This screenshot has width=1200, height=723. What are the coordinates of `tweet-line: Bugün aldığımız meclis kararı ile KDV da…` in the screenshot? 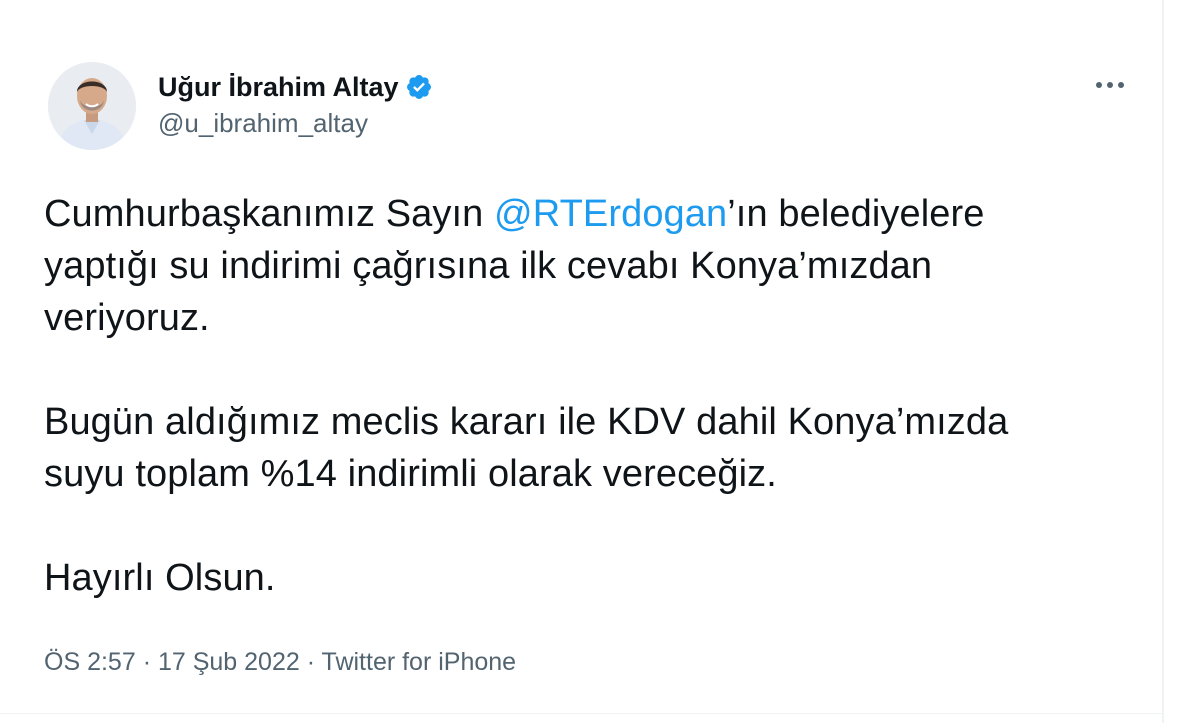 It's located at (526, 422).